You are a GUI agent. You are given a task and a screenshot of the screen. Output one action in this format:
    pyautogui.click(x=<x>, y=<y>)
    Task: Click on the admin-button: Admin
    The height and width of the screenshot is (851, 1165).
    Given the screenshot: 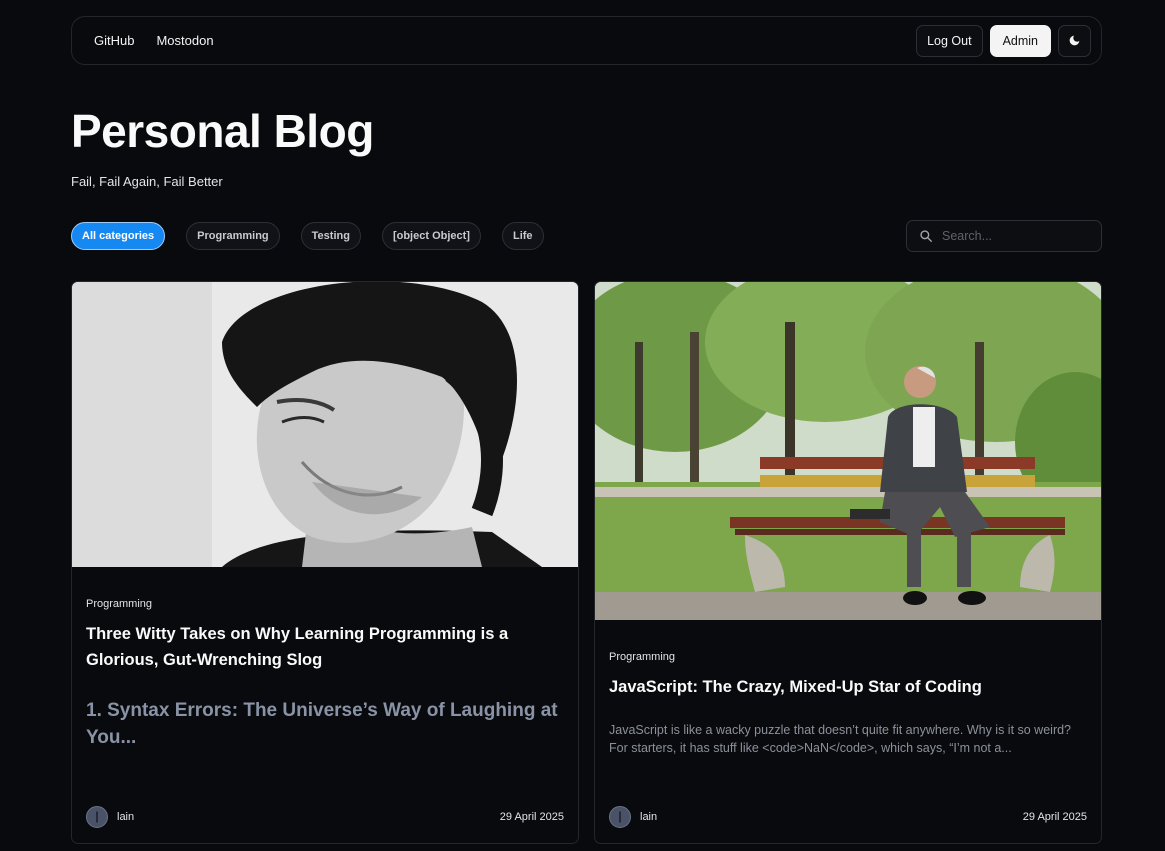 What is the action you would take?
    pyautogui.click(x=1020, y=40)
    